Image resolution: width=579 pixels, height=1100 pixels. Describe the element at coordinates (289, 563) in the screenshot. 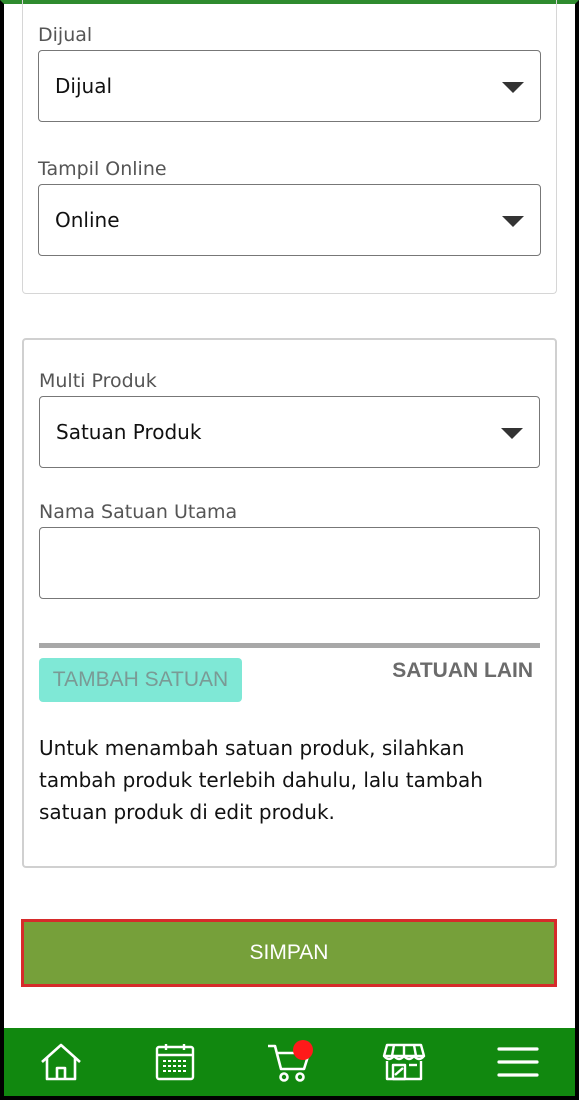

I see `unit-name-input` at that location.